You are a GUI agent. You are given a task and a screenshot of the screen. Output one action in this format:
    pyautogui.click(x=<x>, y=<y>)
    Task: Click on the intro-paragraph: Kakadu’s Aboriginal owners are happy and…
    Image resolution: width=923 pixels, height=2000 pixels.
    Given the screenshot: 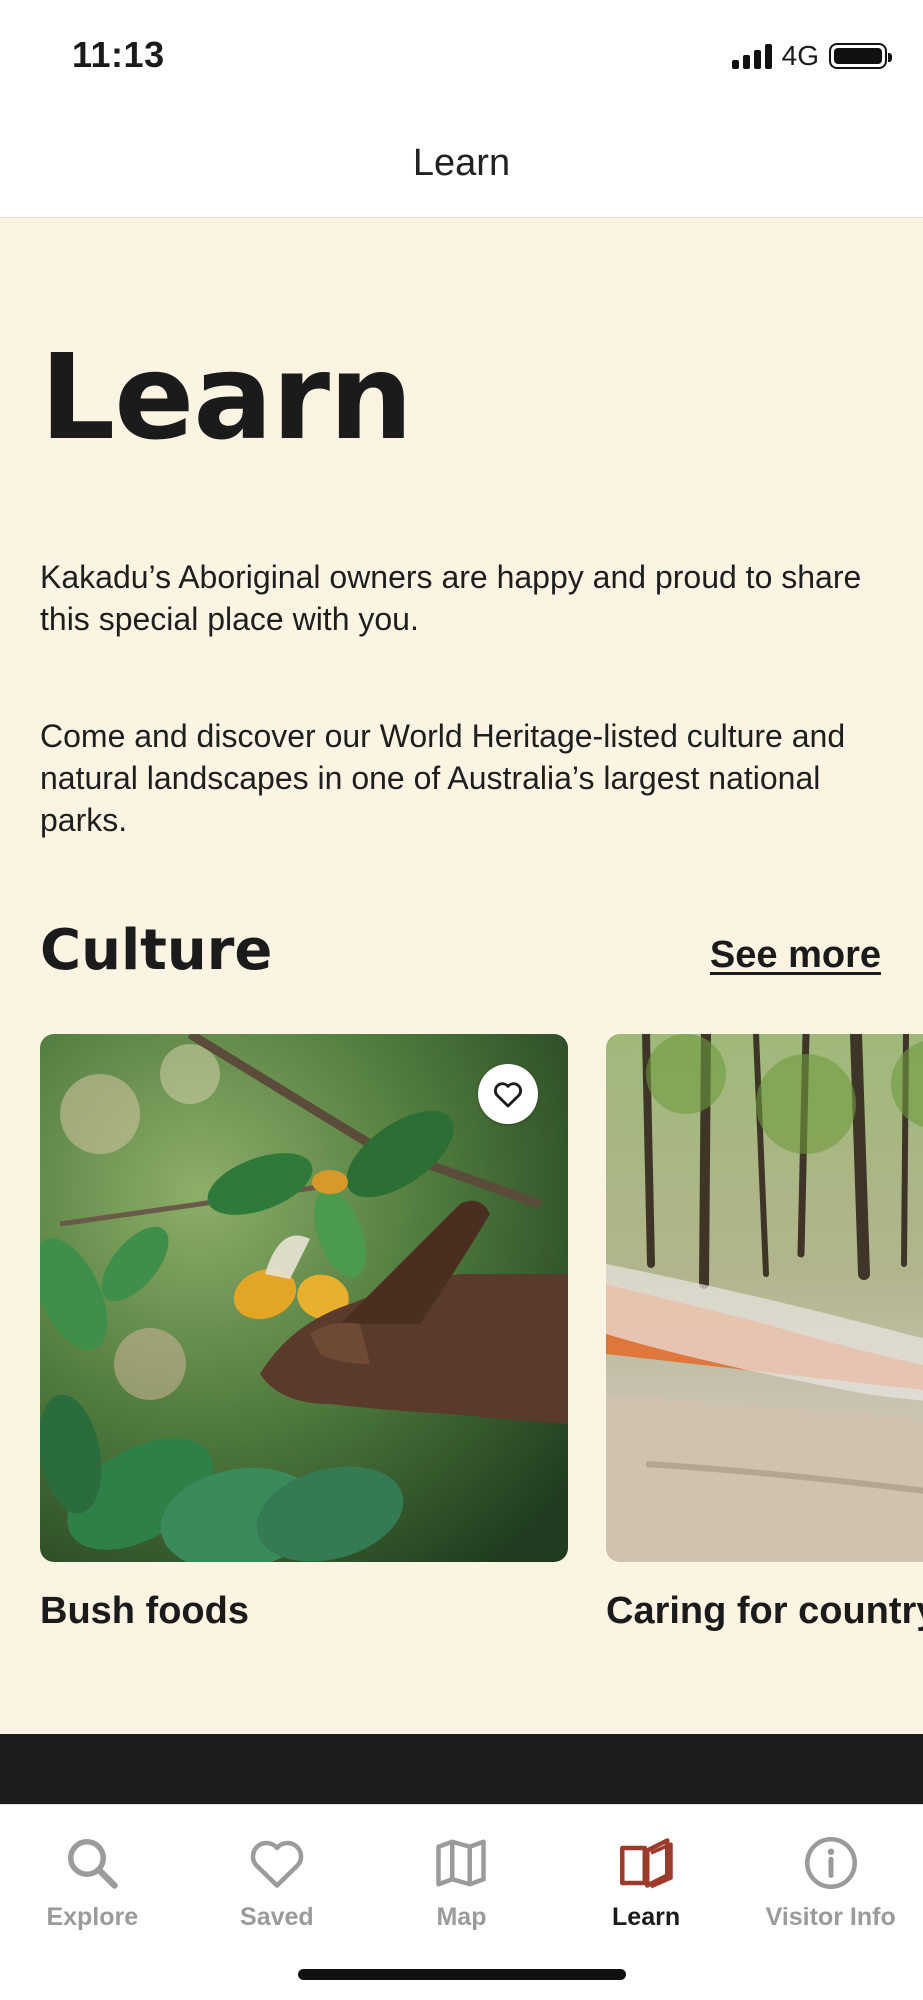 What is the action you would take?
    pyautogui.click(x=451, y=598)
    